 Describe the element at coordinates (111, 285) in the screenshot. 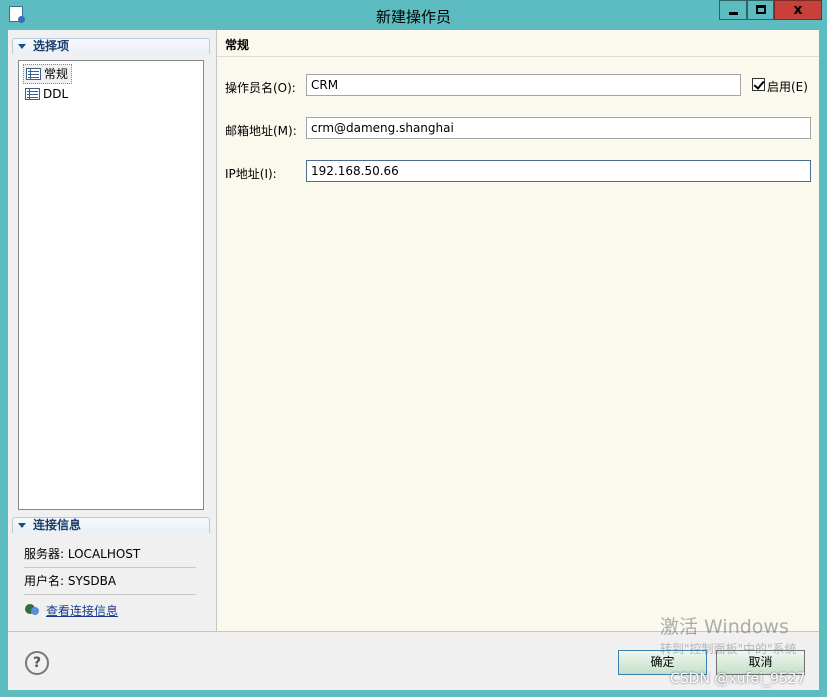

I see `options-tree: 常规 DDL` at that location.